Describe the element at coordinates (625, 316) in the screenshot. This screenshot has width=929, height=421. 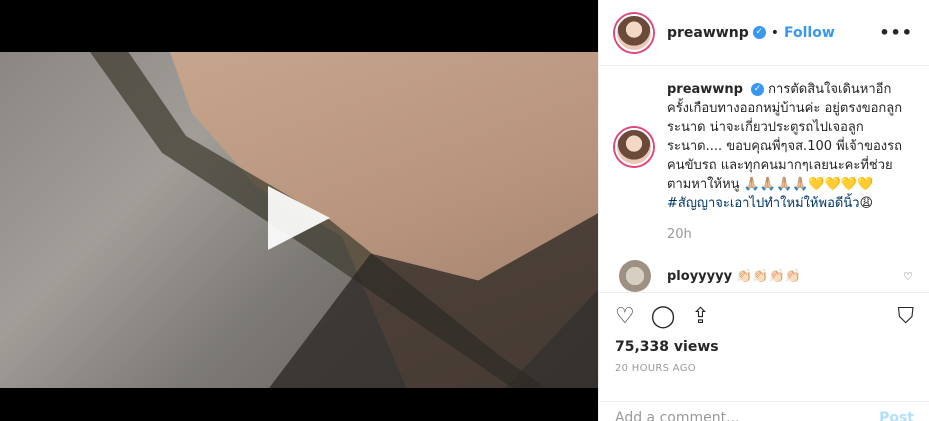
I see `heart-icon: ♡` at that location.